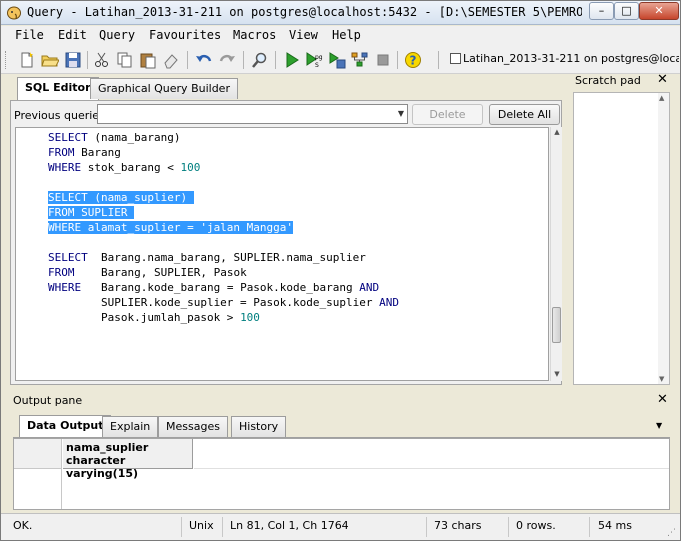 This screenshot has width=681, height=541. I want to click on tab-messages: Messages, so click(193, 426).